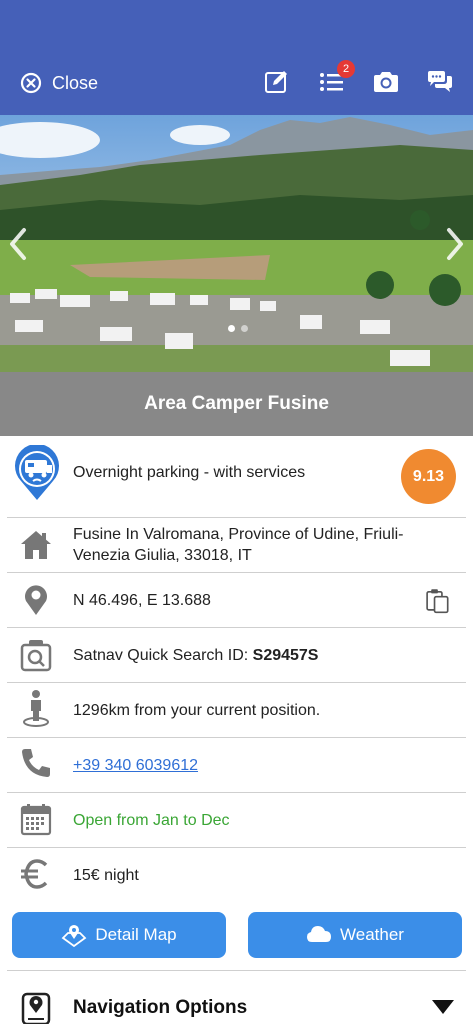 This screenshot has width=473, height=1024. Describe the element at coordinates (372, 934) in the screenshot. I see `weather-label: Weather` at that location.